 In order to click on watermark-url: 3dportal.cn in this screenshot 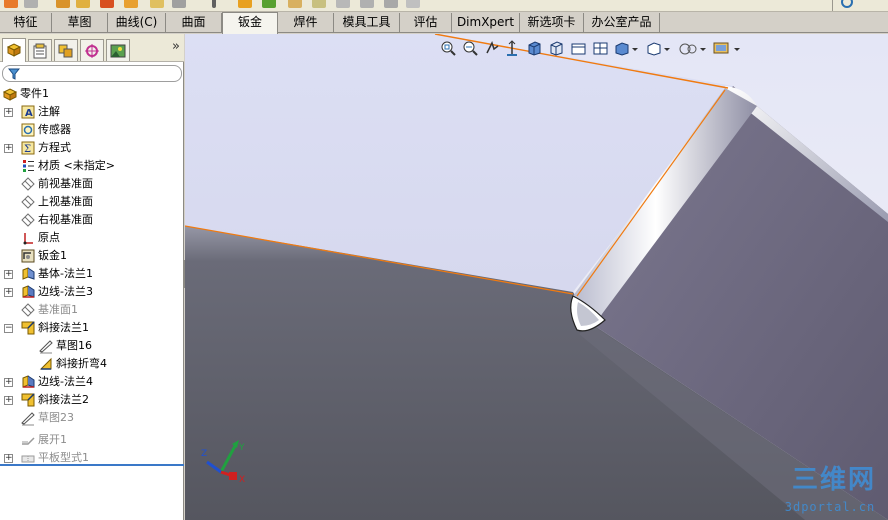, I will do `click(830, 507)`.